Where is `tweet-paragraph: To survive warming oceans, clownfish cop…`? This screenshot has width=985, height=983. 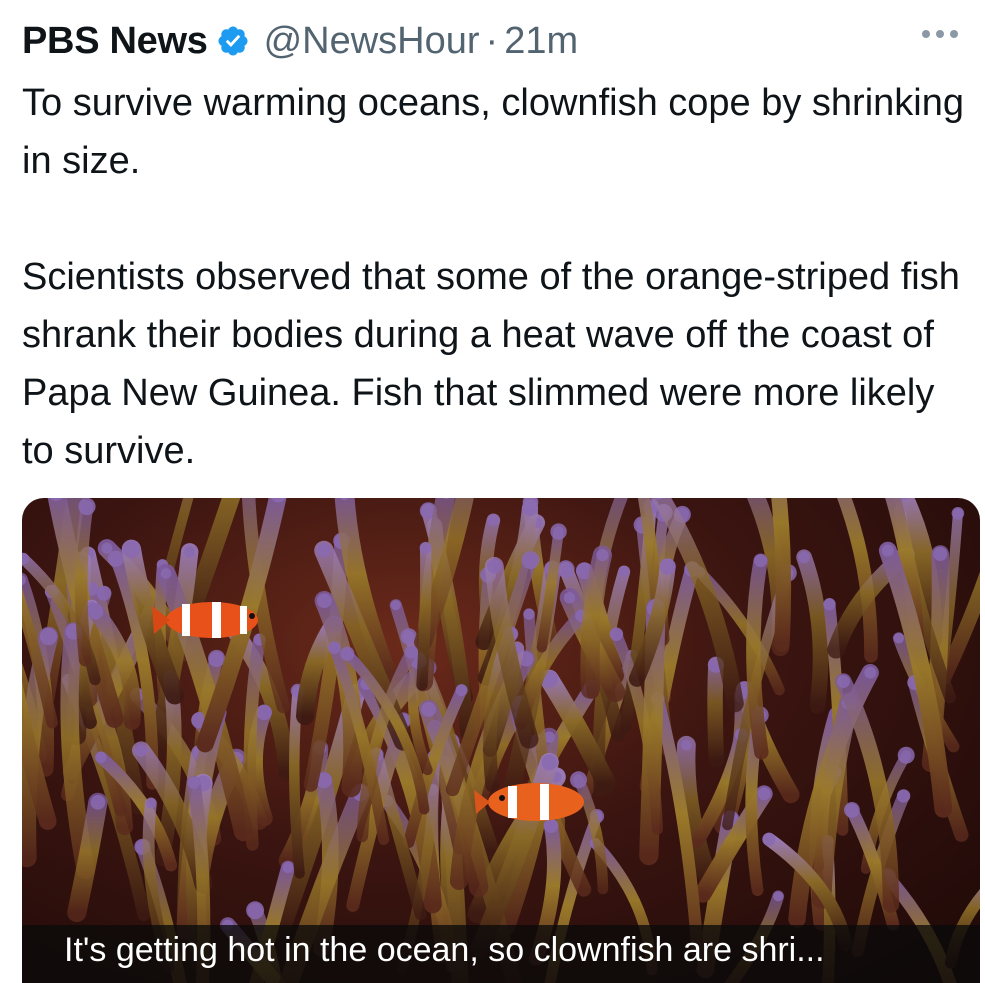 tweet-paragraph: To survive warming oceans, clownfish cop… is located at coordinates (493, 132).